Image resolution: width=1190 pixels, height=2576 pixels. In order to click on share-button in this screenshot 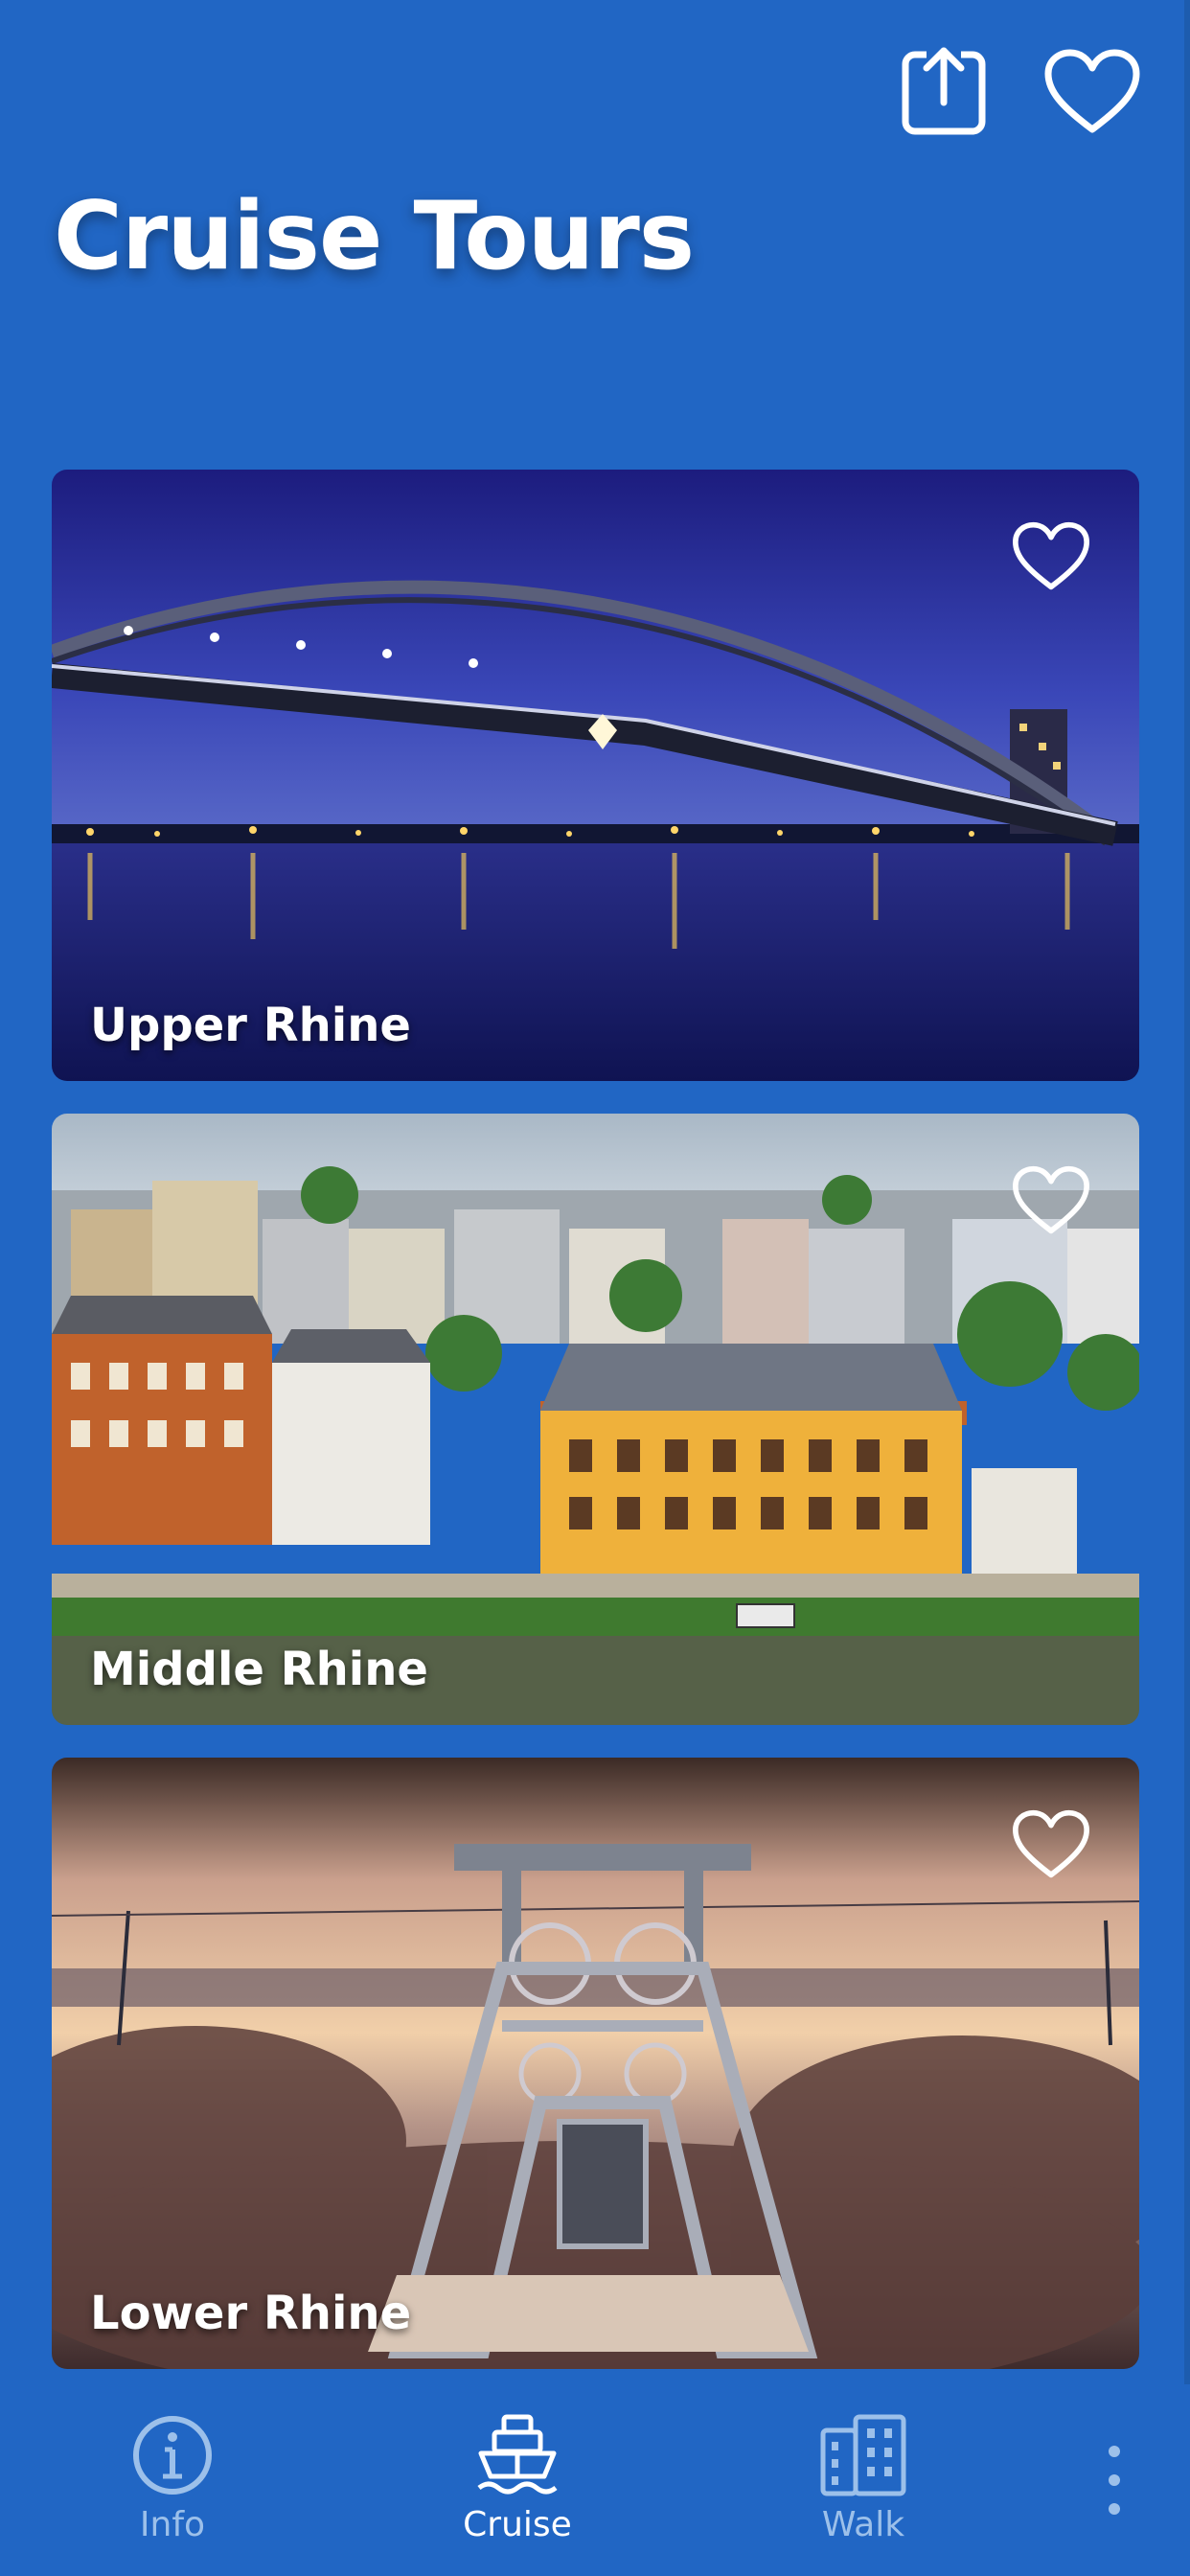, I will do `click(944, 91)`.